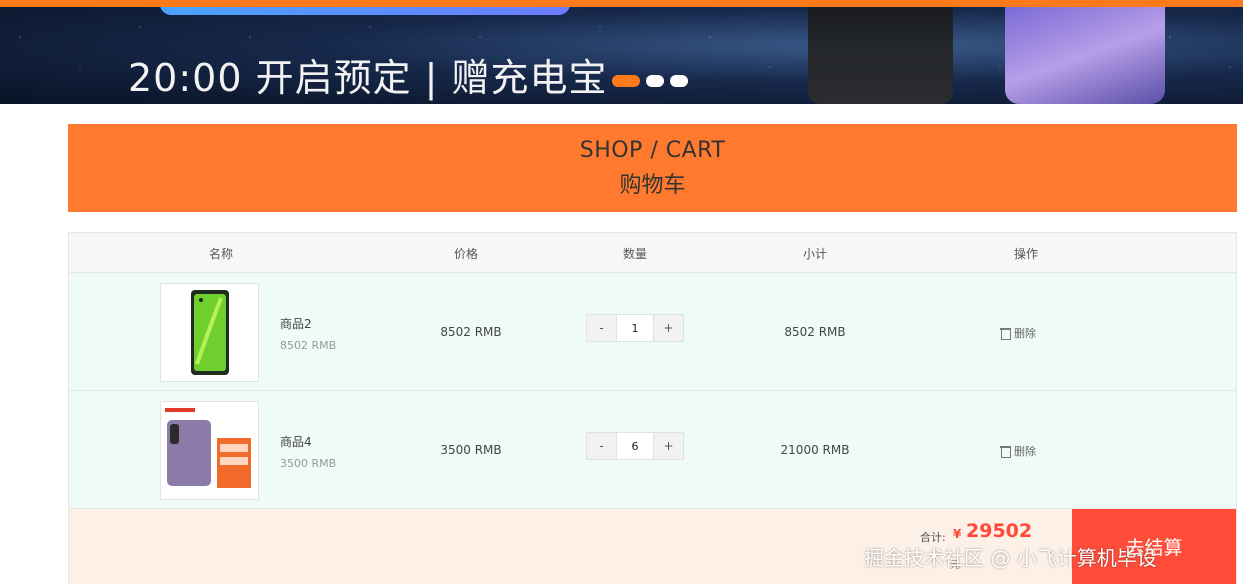 The height and width of the screenshot is (588, 1243). Describe the element at coordinates (652, 168) in the screenshot. I see `cart-title-bar: SHOP / CART 购物车` at that location.